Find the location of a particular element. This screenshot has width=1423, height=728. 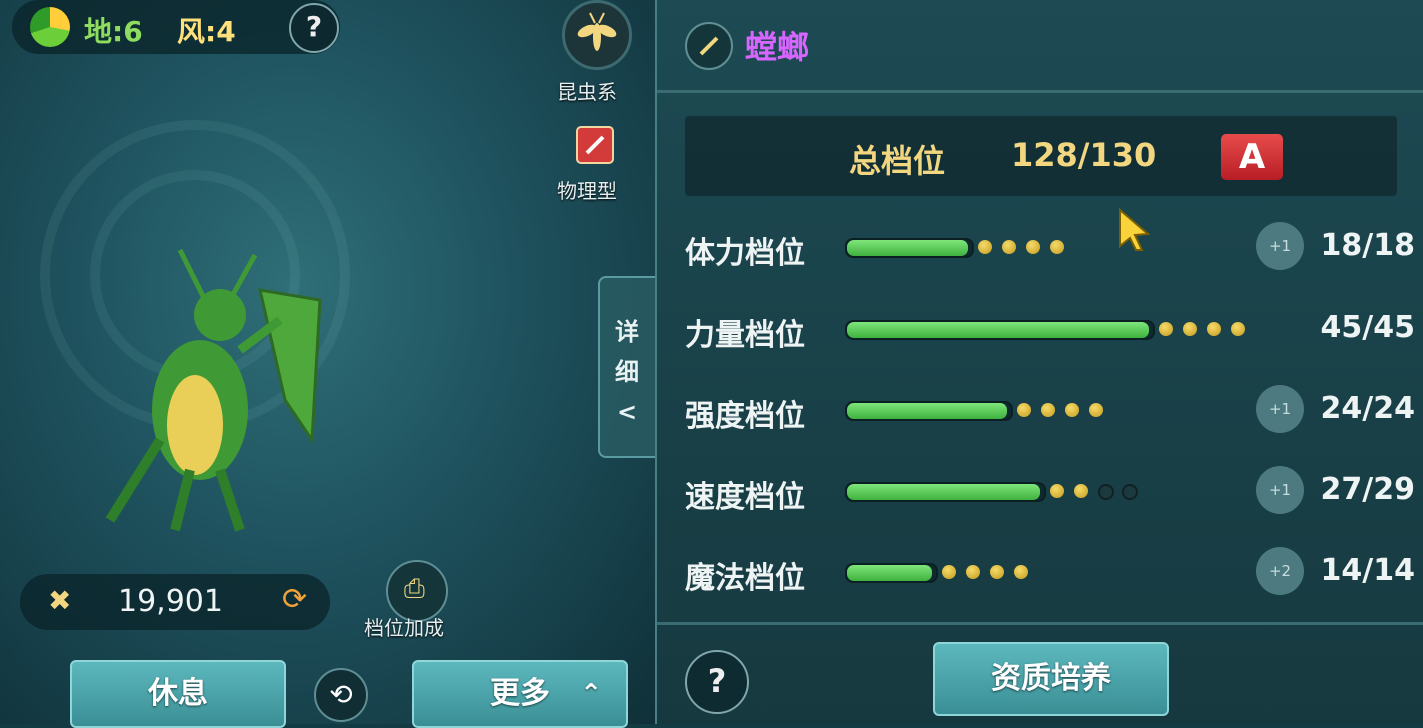

total-grade-value: 128/130 is located at coordinates (1084, 155).